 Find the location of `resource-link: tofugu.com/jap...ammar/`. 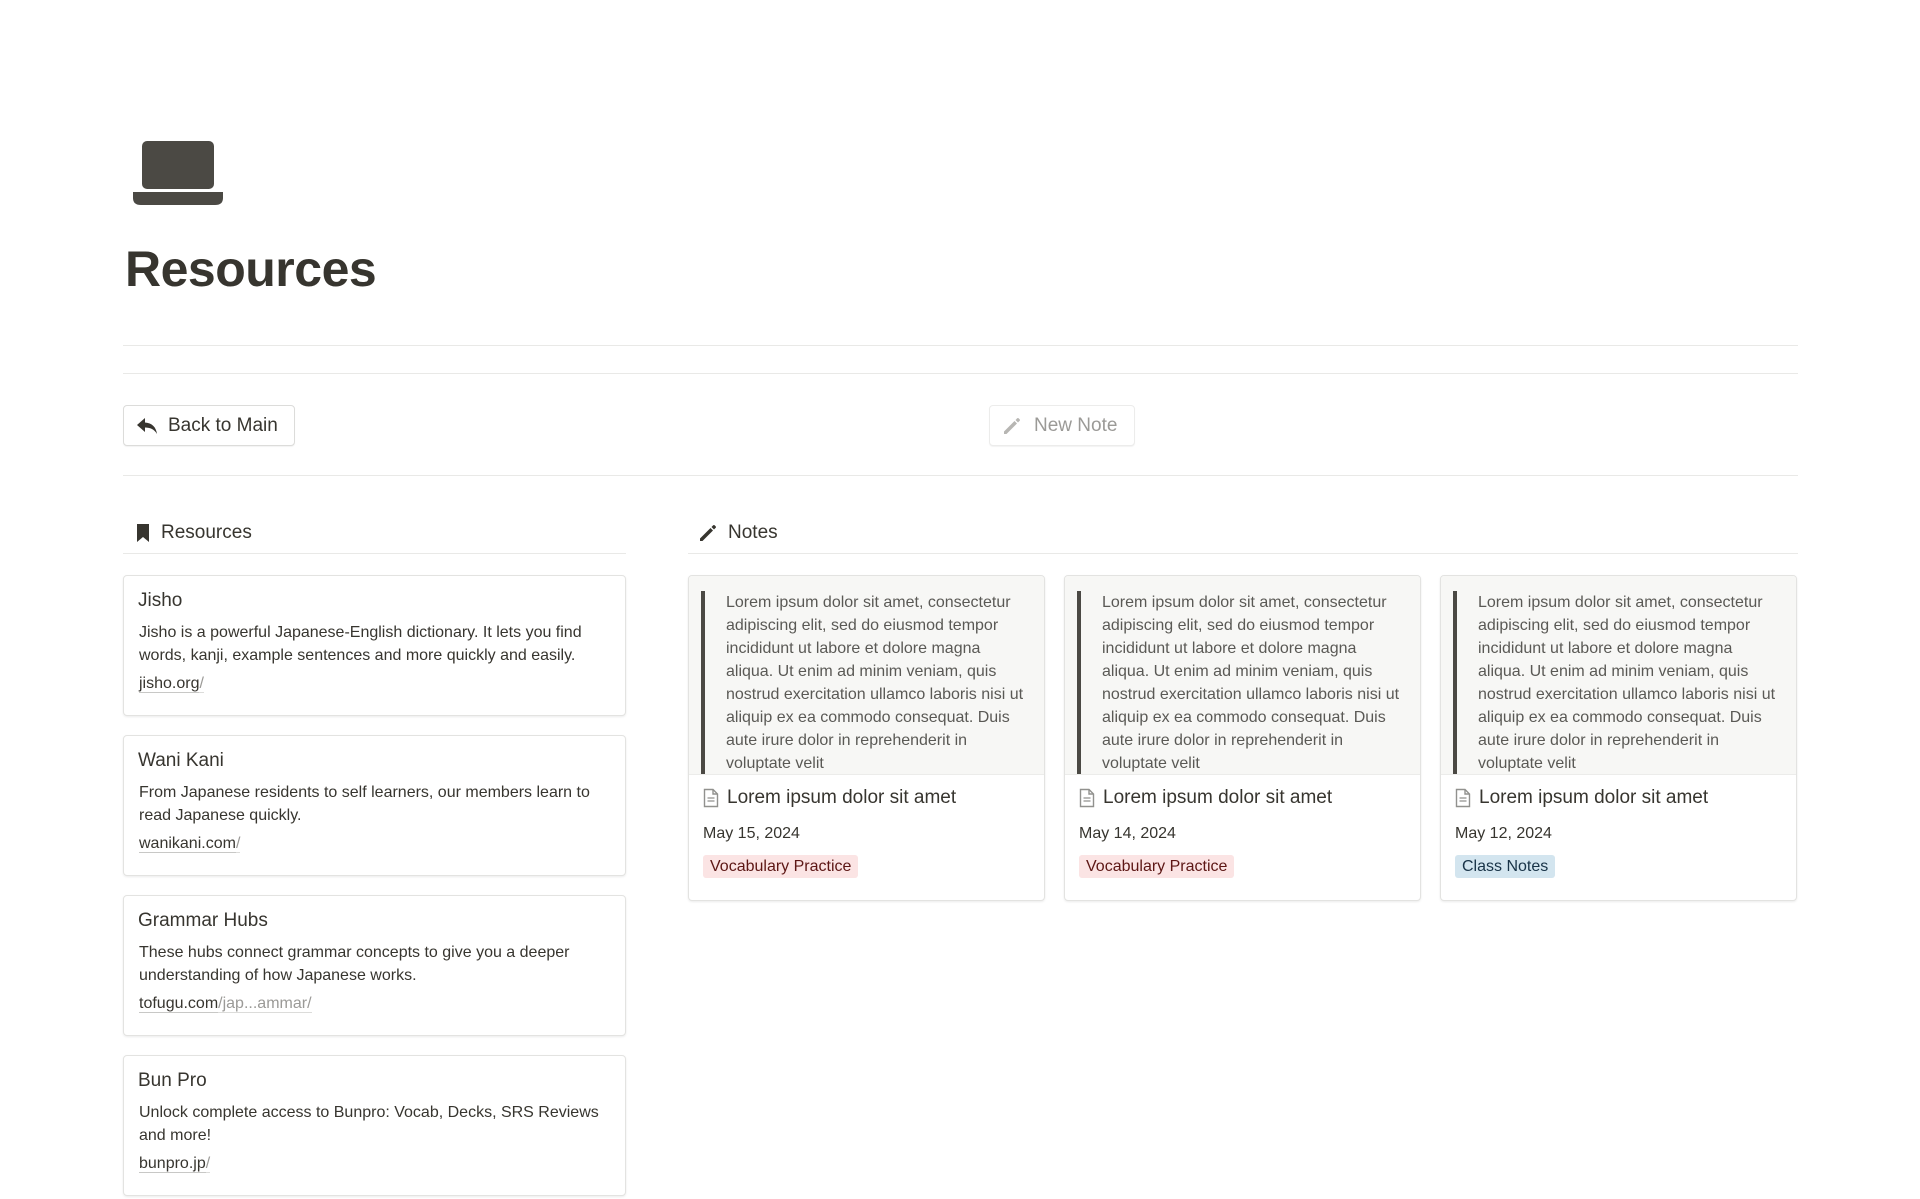

resource-link: tofugu.com/jap...ammar/ is located at coordinates (375, 1004).